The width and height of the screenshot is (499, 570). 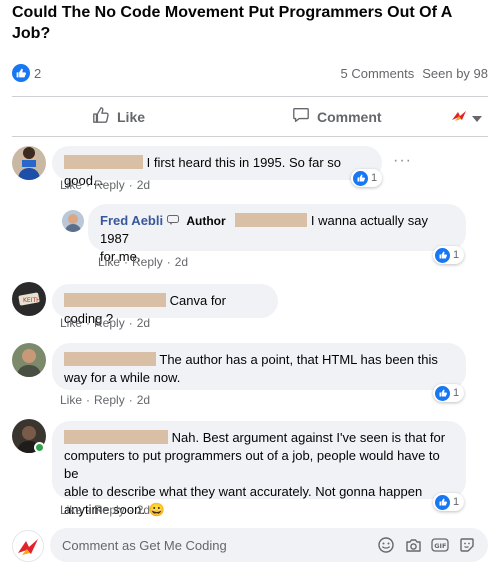 What do you see at coordinates (250, 73) in the screenshot?
I see `post-stats: 2 5 Comments Seen by 98` at bounding box center [250, 73].